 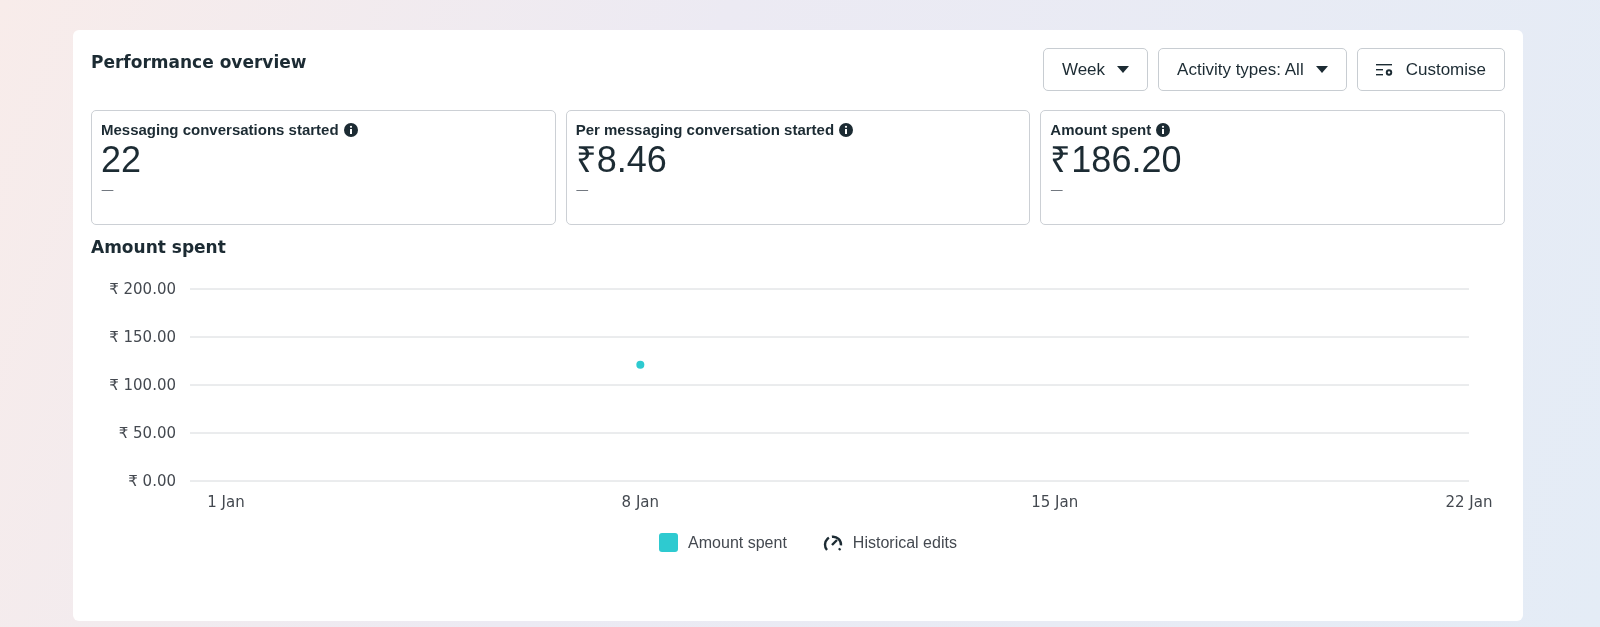 I want to click on metric-value: 22, so click(x=122, y=160).